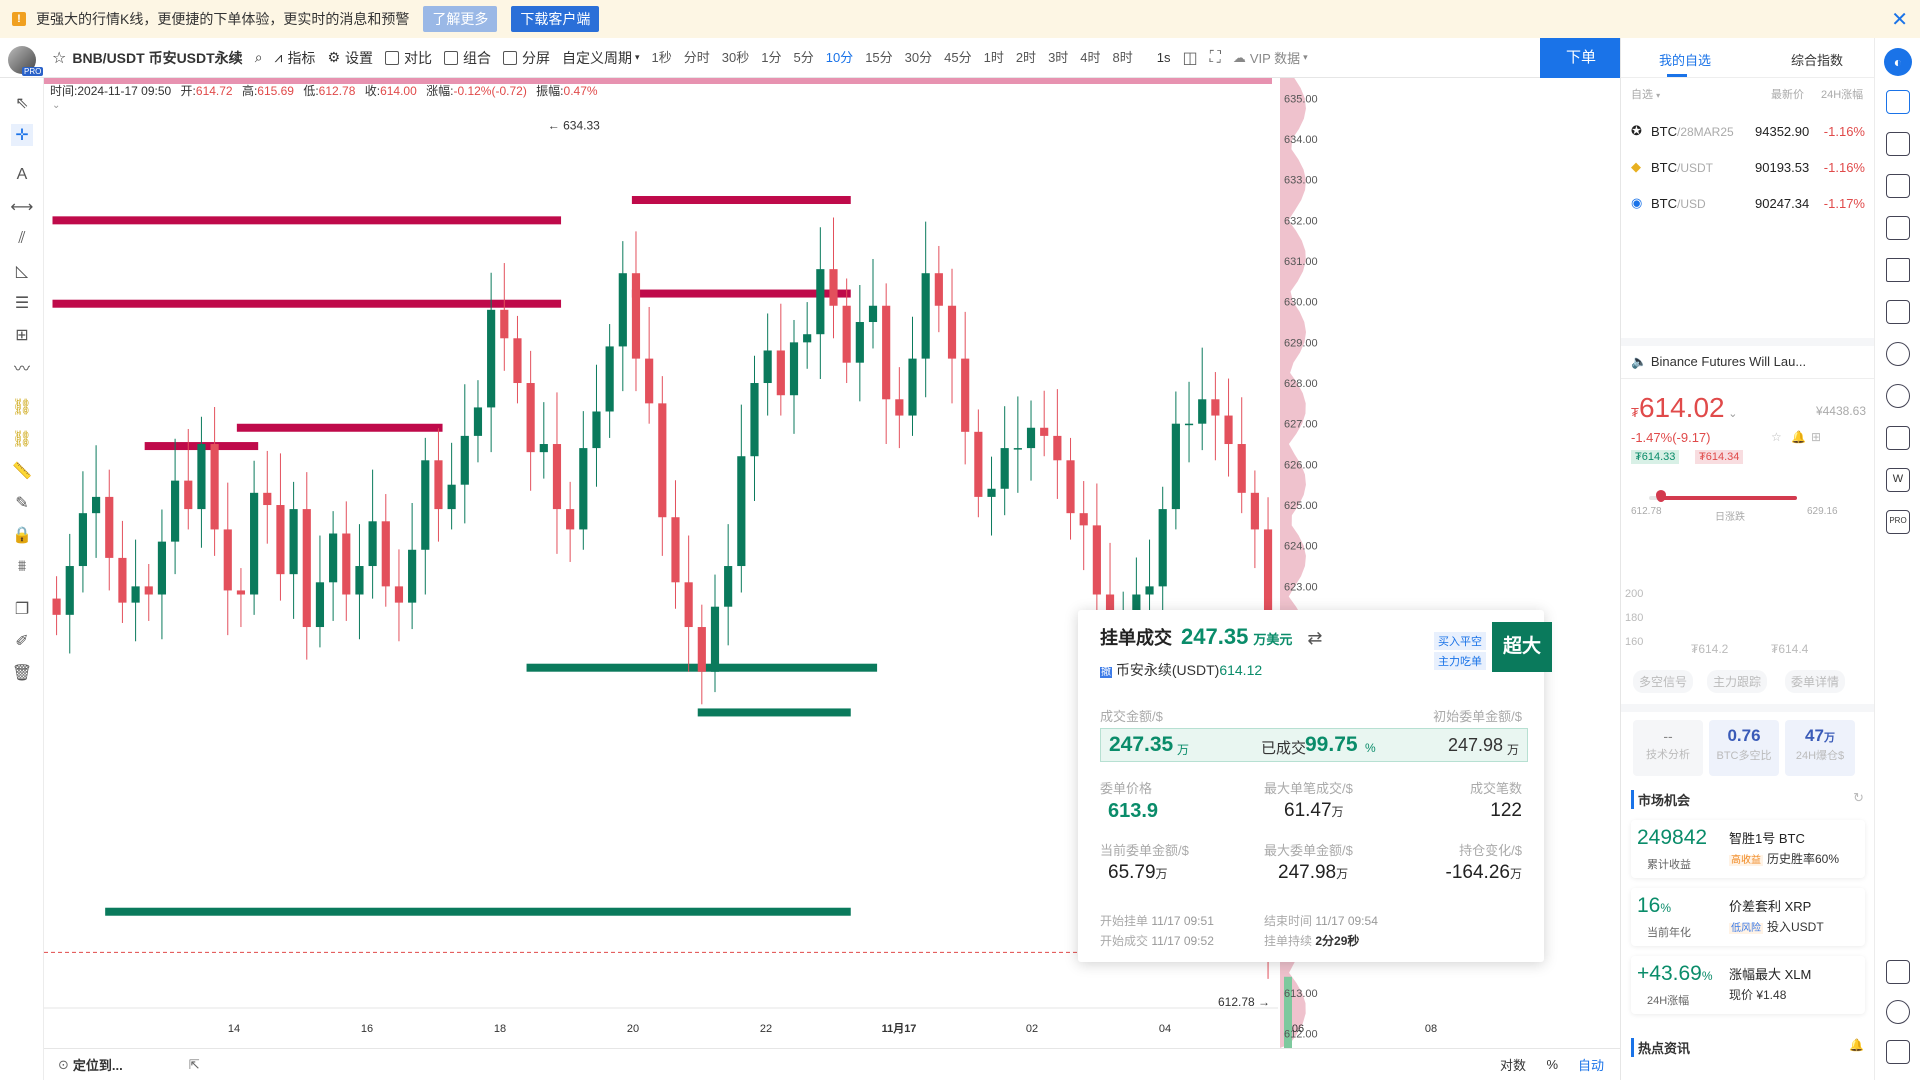 The height and width of the screenshot is (1080, 1920). Describe the element at coordinates (771, 58) in the screenshot. I see `period-tab-3: 1分` at that location.